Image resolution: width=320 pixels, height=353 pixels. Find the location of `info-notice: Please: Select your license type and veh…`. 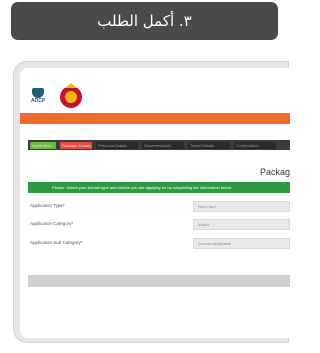

info-notice: Please: Select your license type and veh… is located at coordinates (159, 187).